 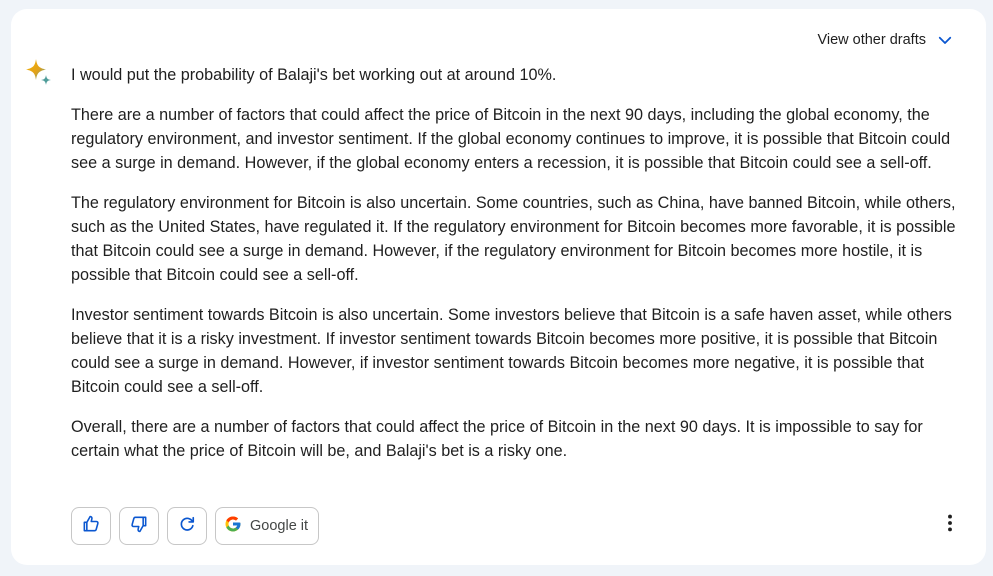 I want to click on view-other-drafts-button: View other drafts, so click(x=885, y=40).